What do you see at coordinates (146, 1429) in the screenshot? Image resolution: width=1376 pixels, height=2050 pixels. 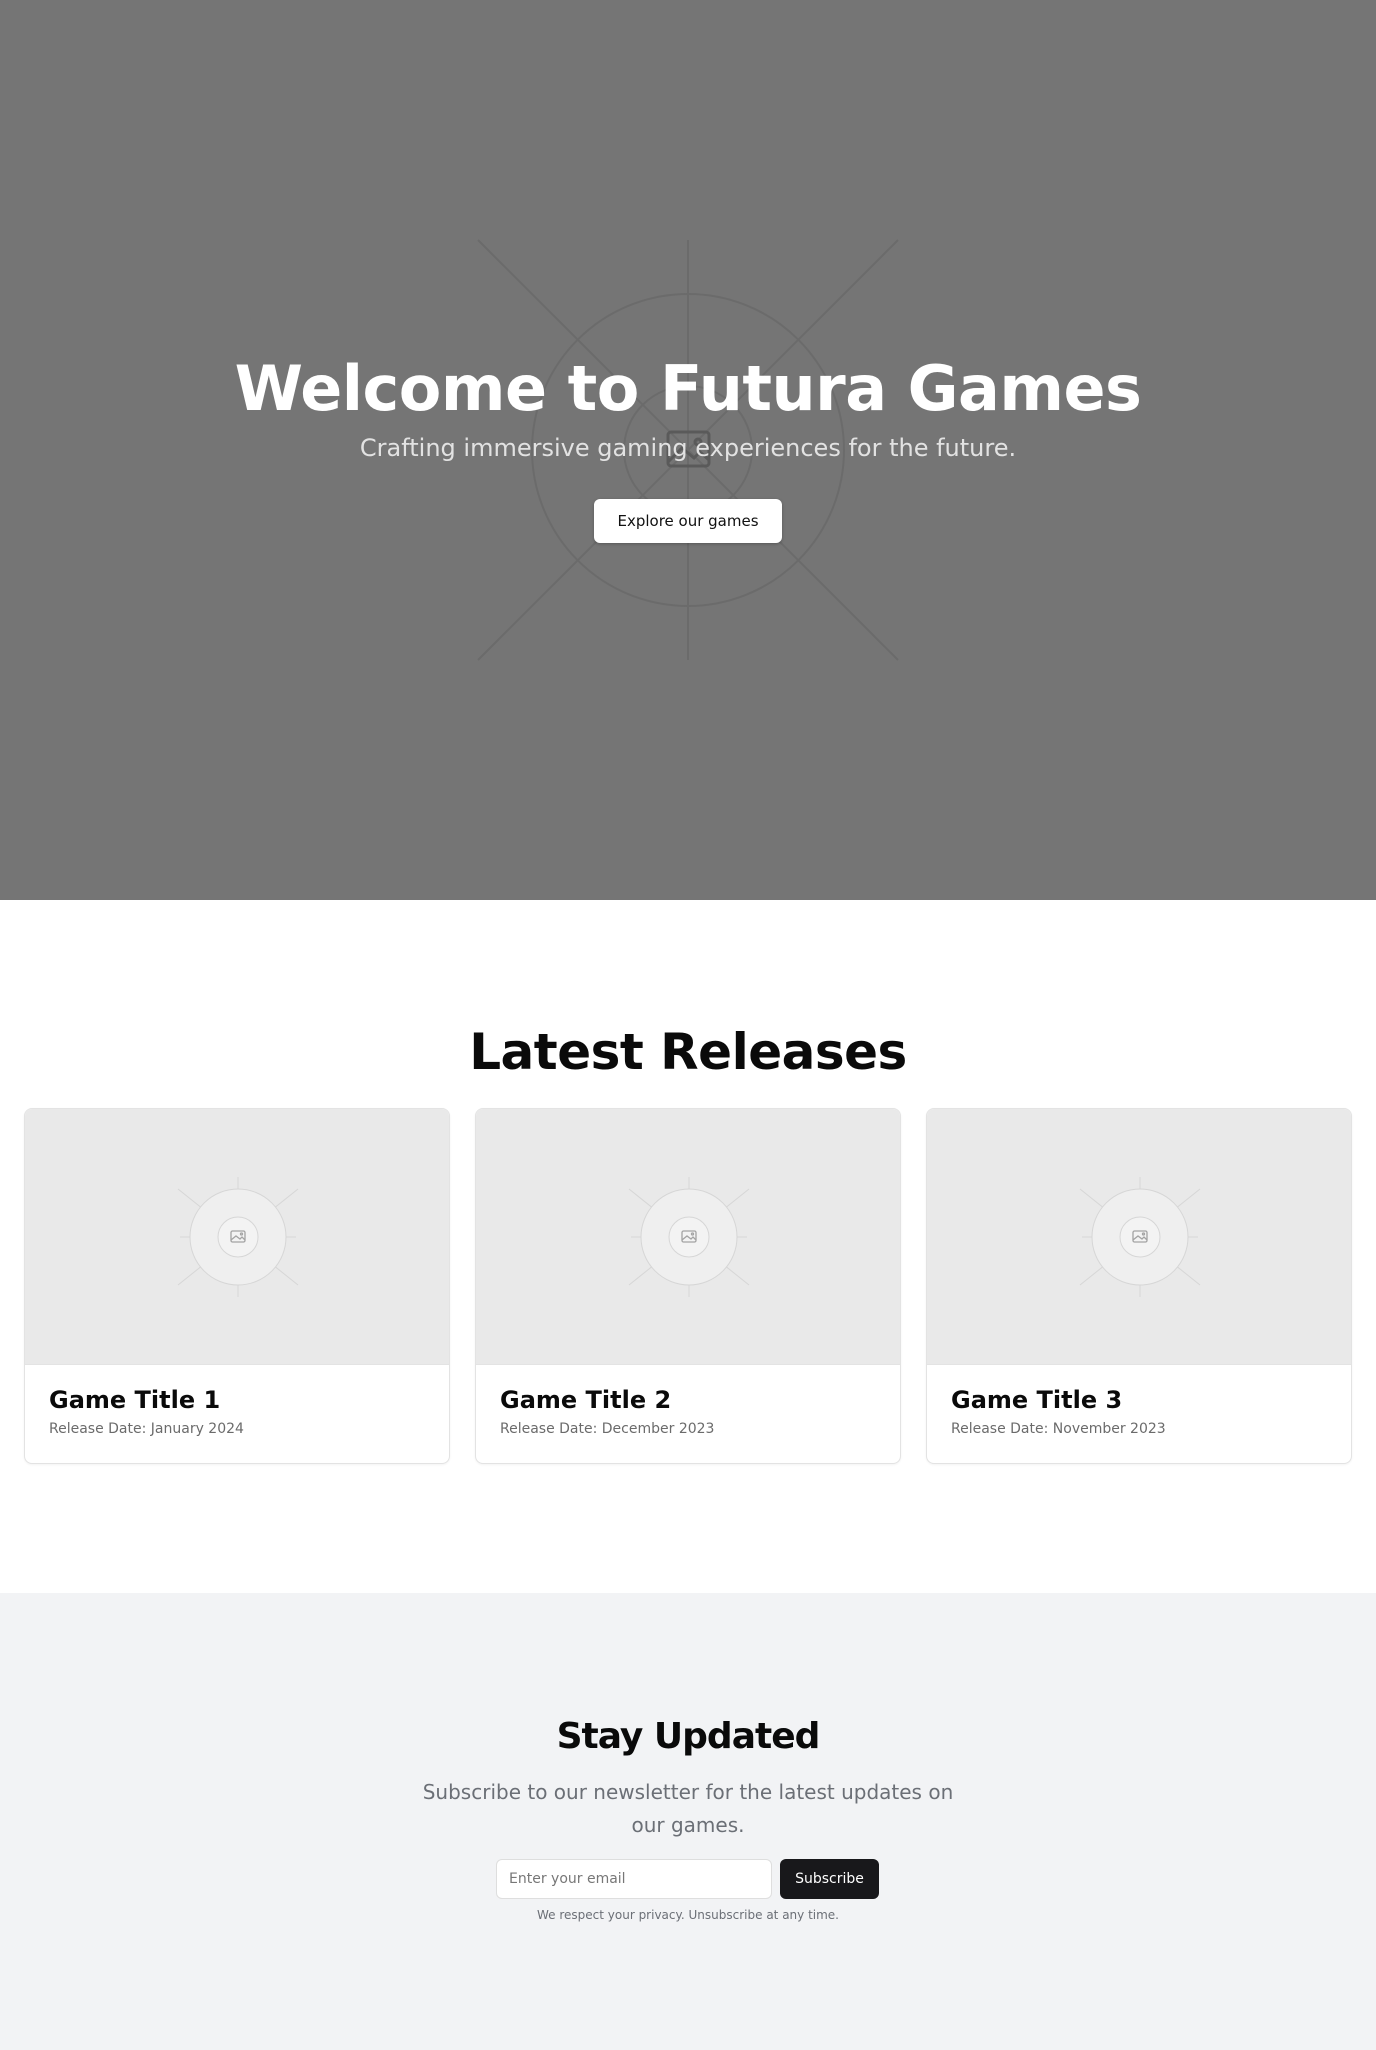 I see `release-date: Release Date: January 2024` at bounding box center [146, 1429].